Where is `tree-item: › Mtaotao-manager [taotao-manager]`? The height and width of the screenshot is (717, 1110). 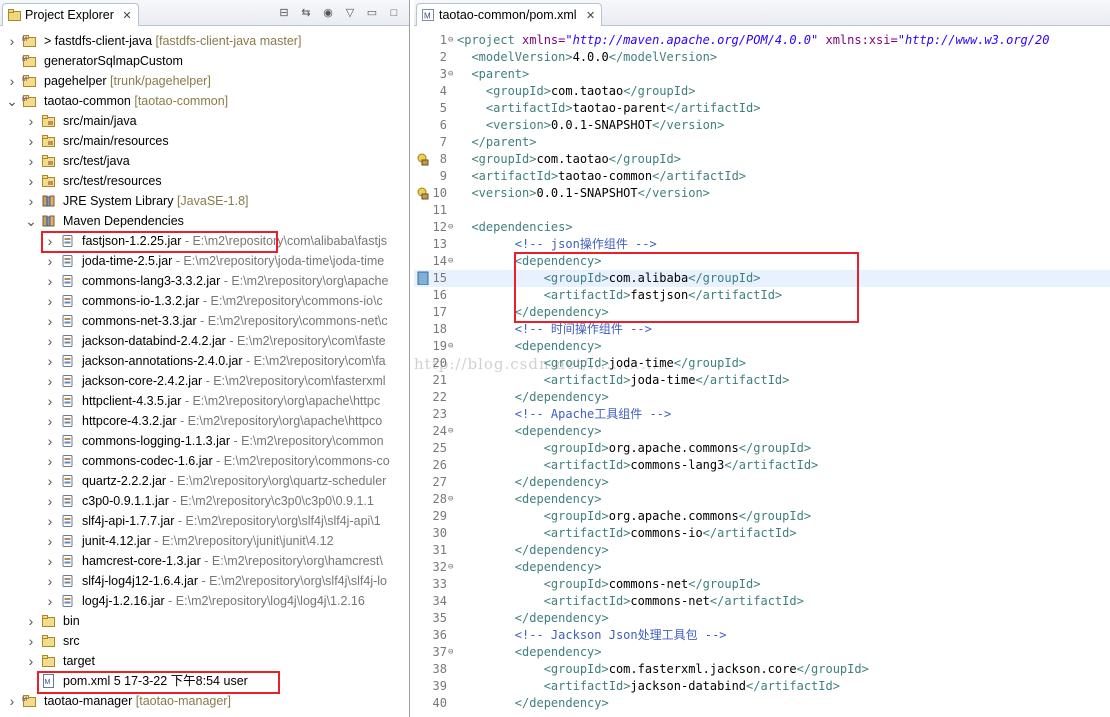 tree-item: › Mtaotao-manager [taotao-manager] is located at coordinates (204, 701).